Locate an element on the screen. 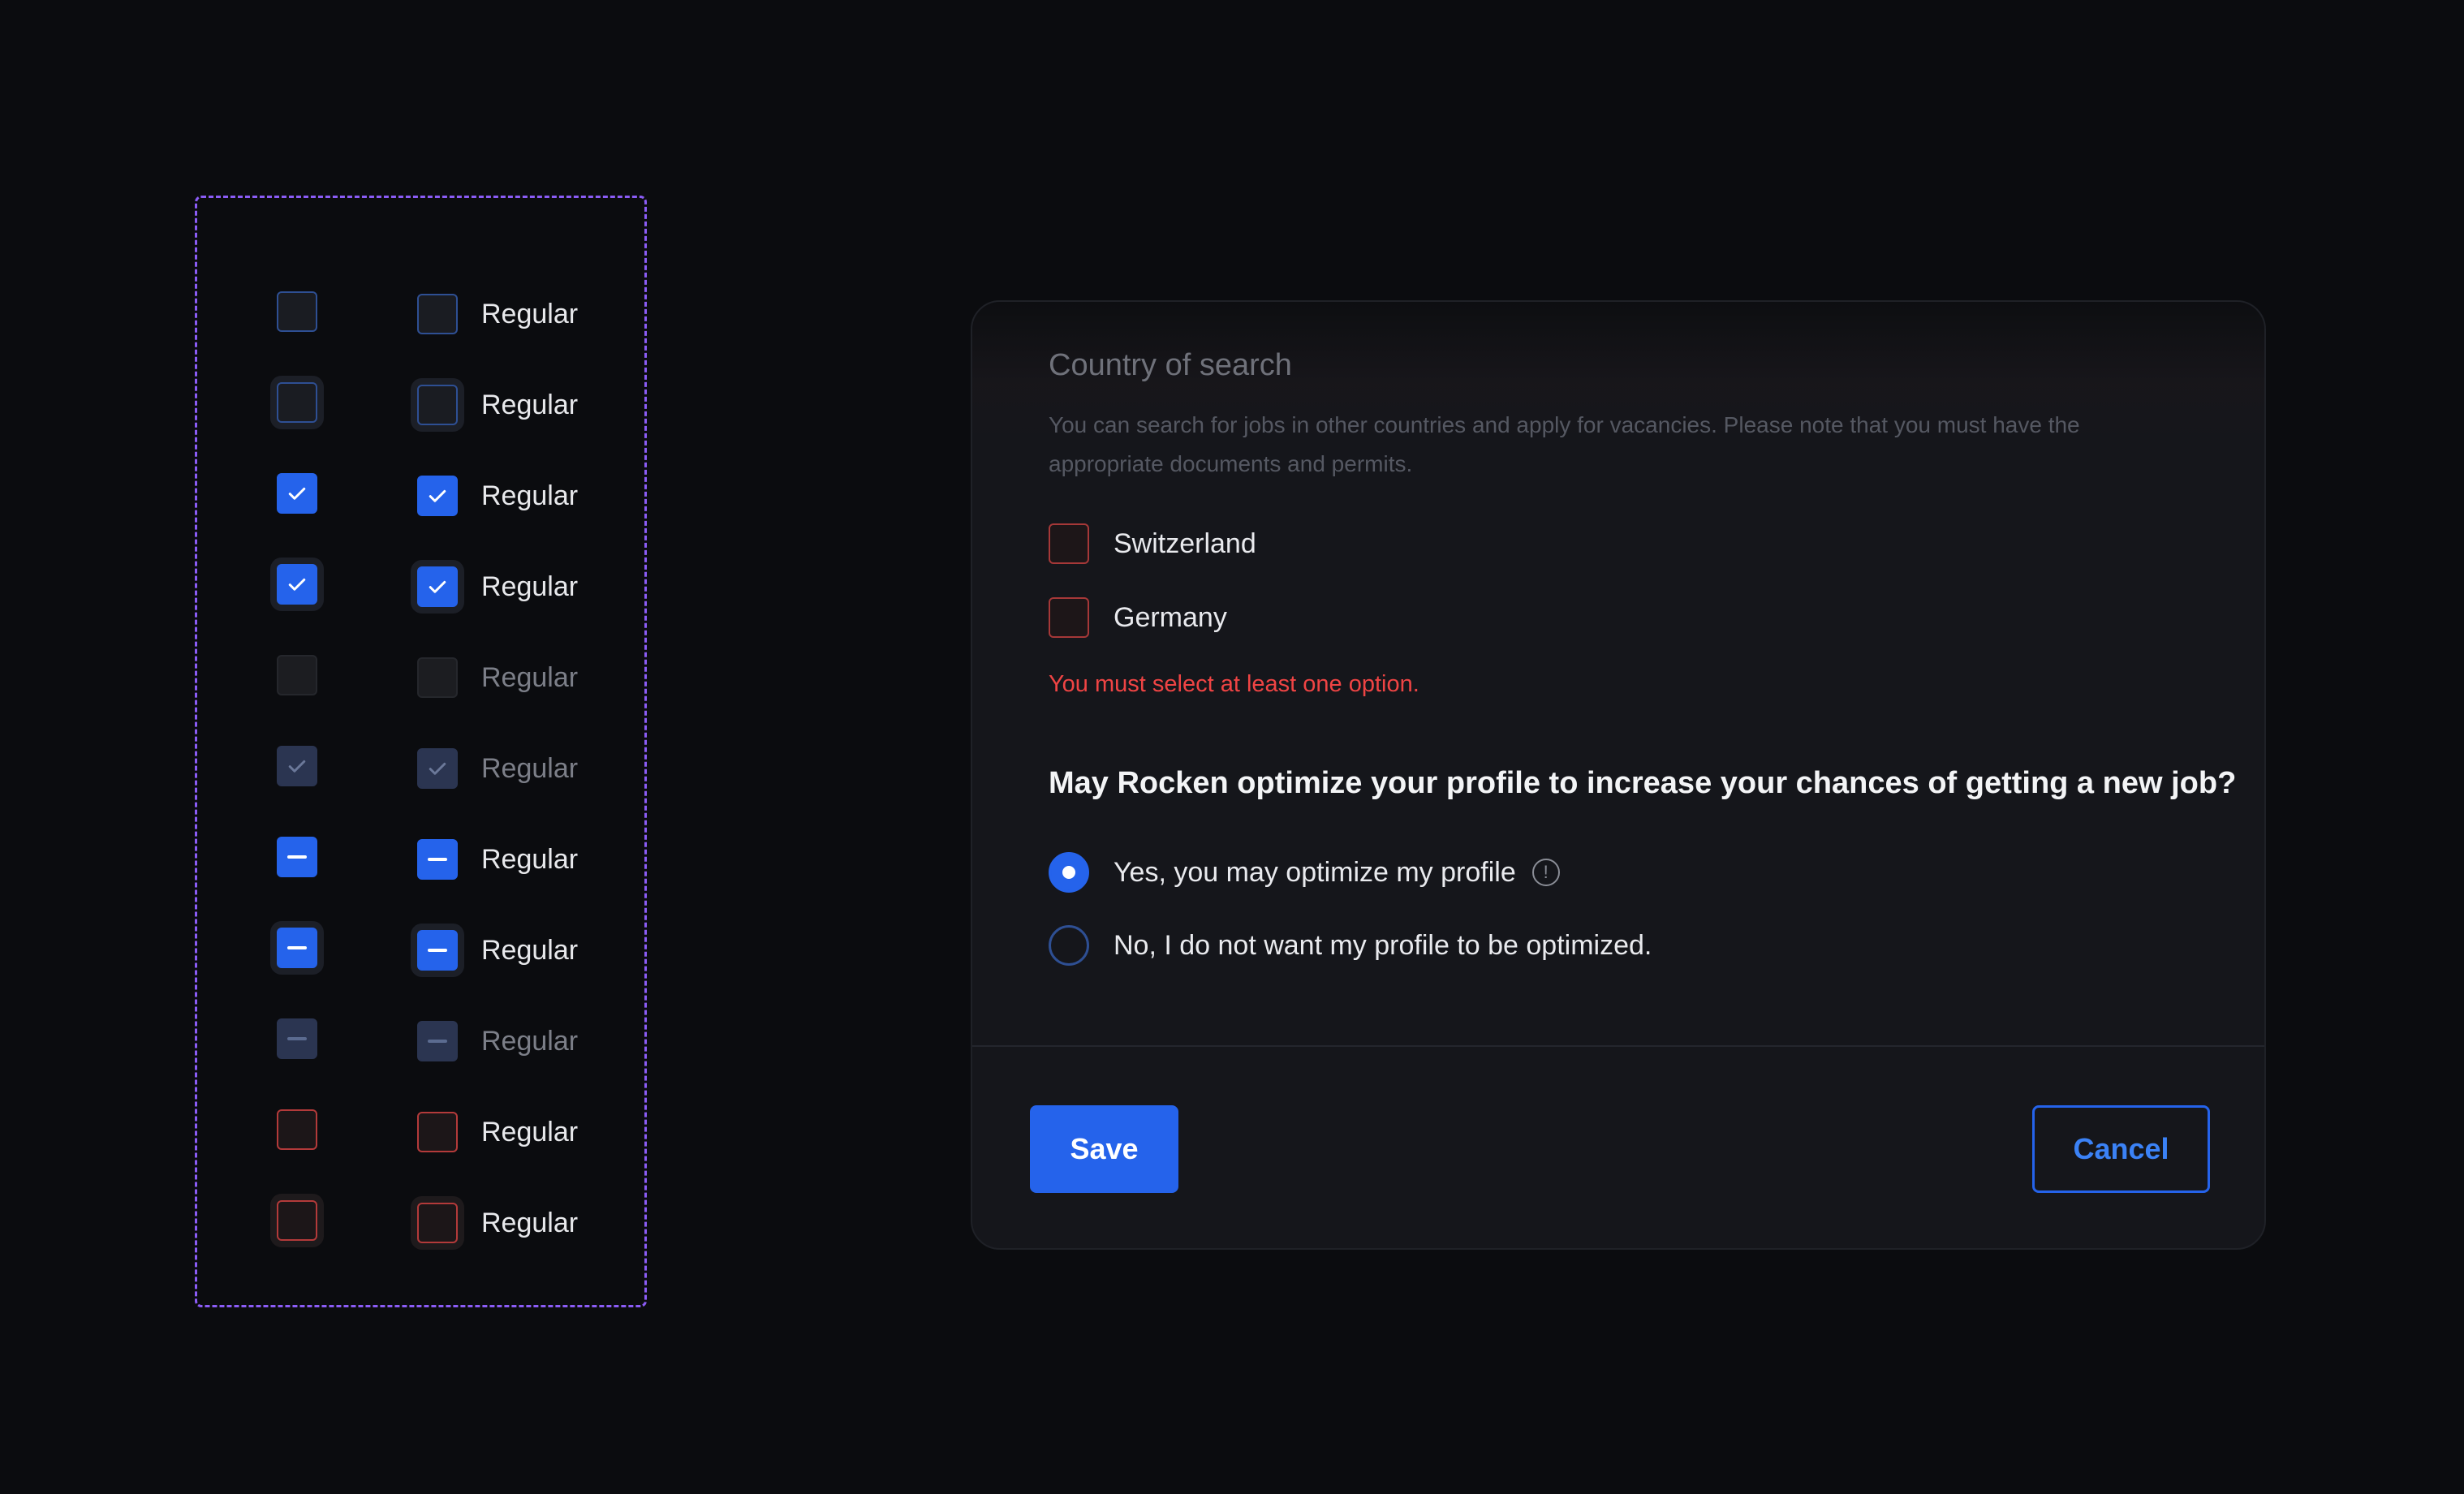  checkbox-disabled-labeled is located at coordinates (437, 677).